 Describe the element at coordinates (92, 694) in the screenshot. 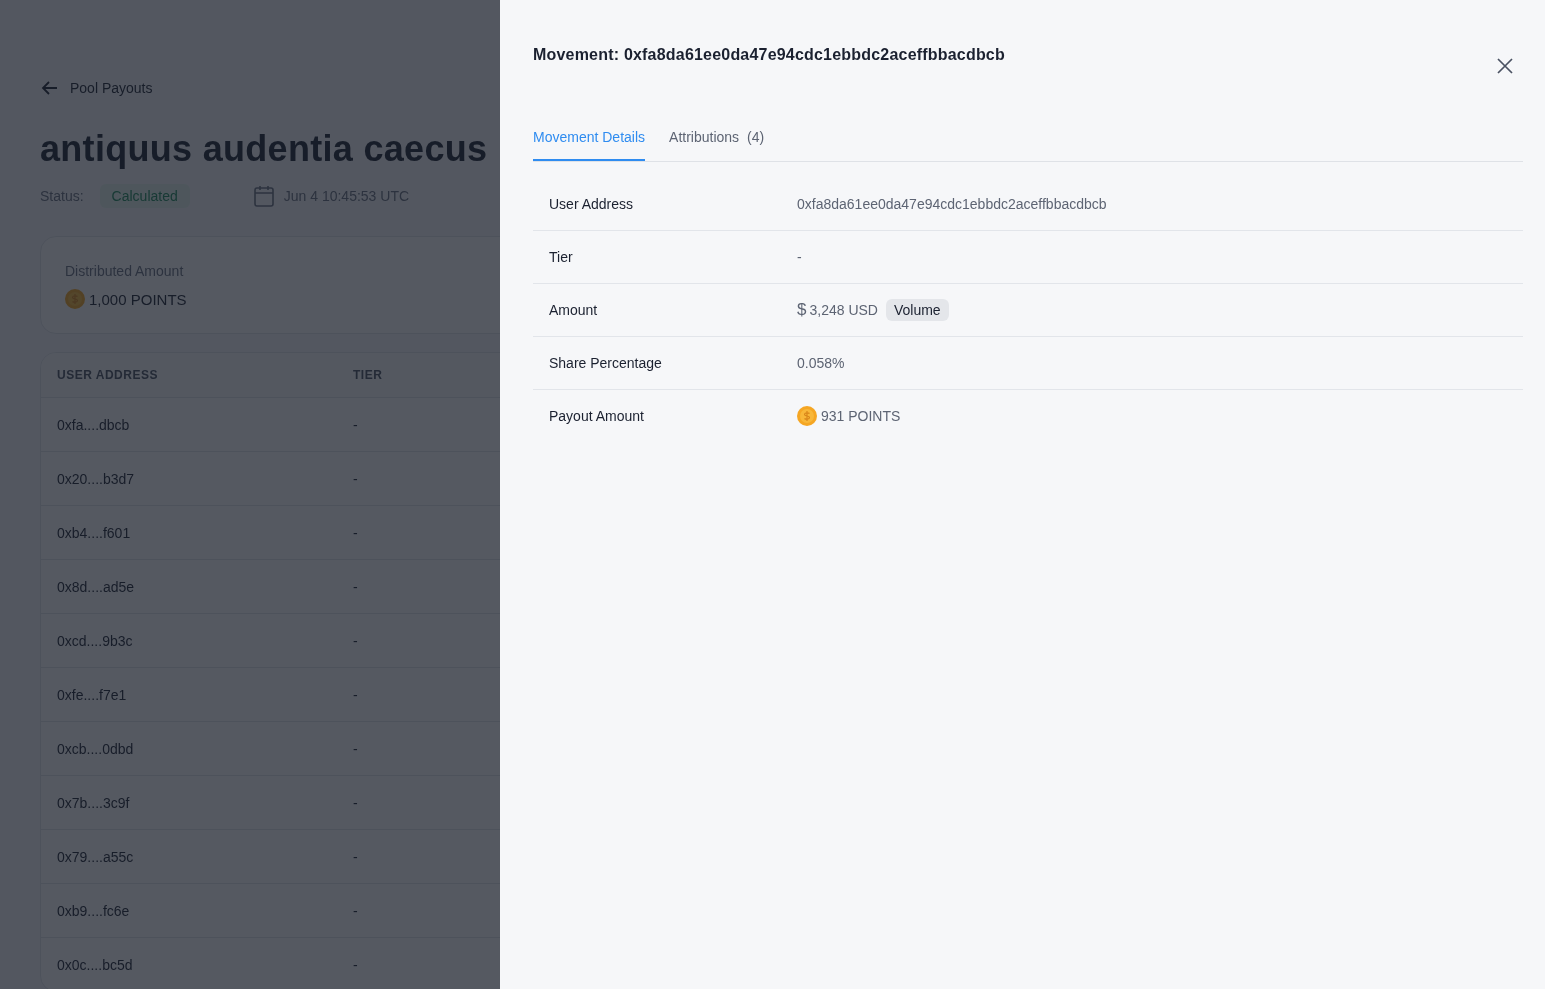

I see `table-cell: 0xfe....f7e1` at that location.